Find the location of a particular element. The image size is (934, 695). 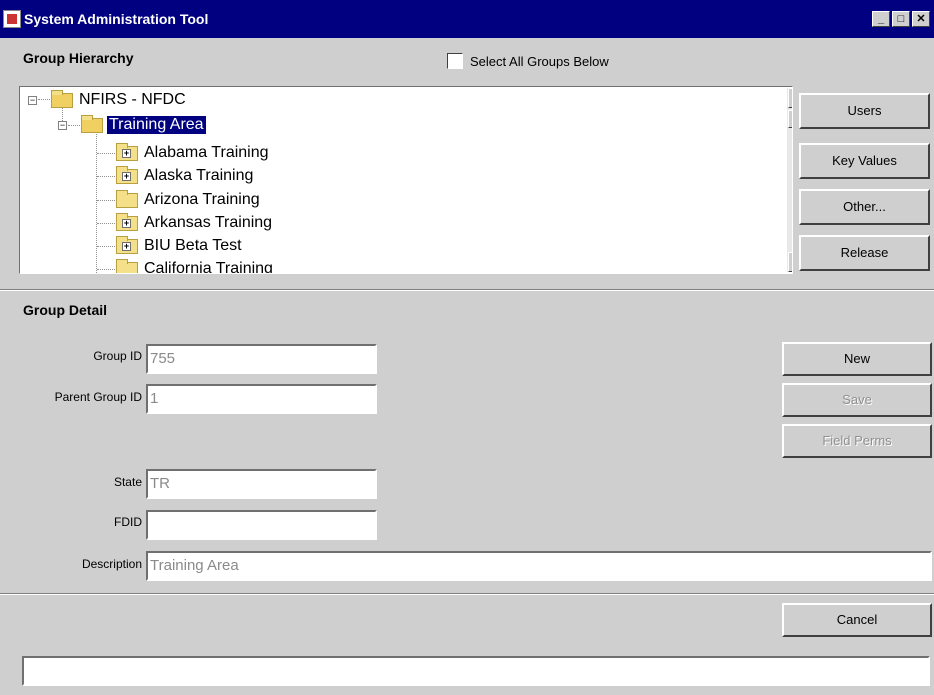

select-all-groups-label: Select All Groups Below is located at coordinates (539, 61).